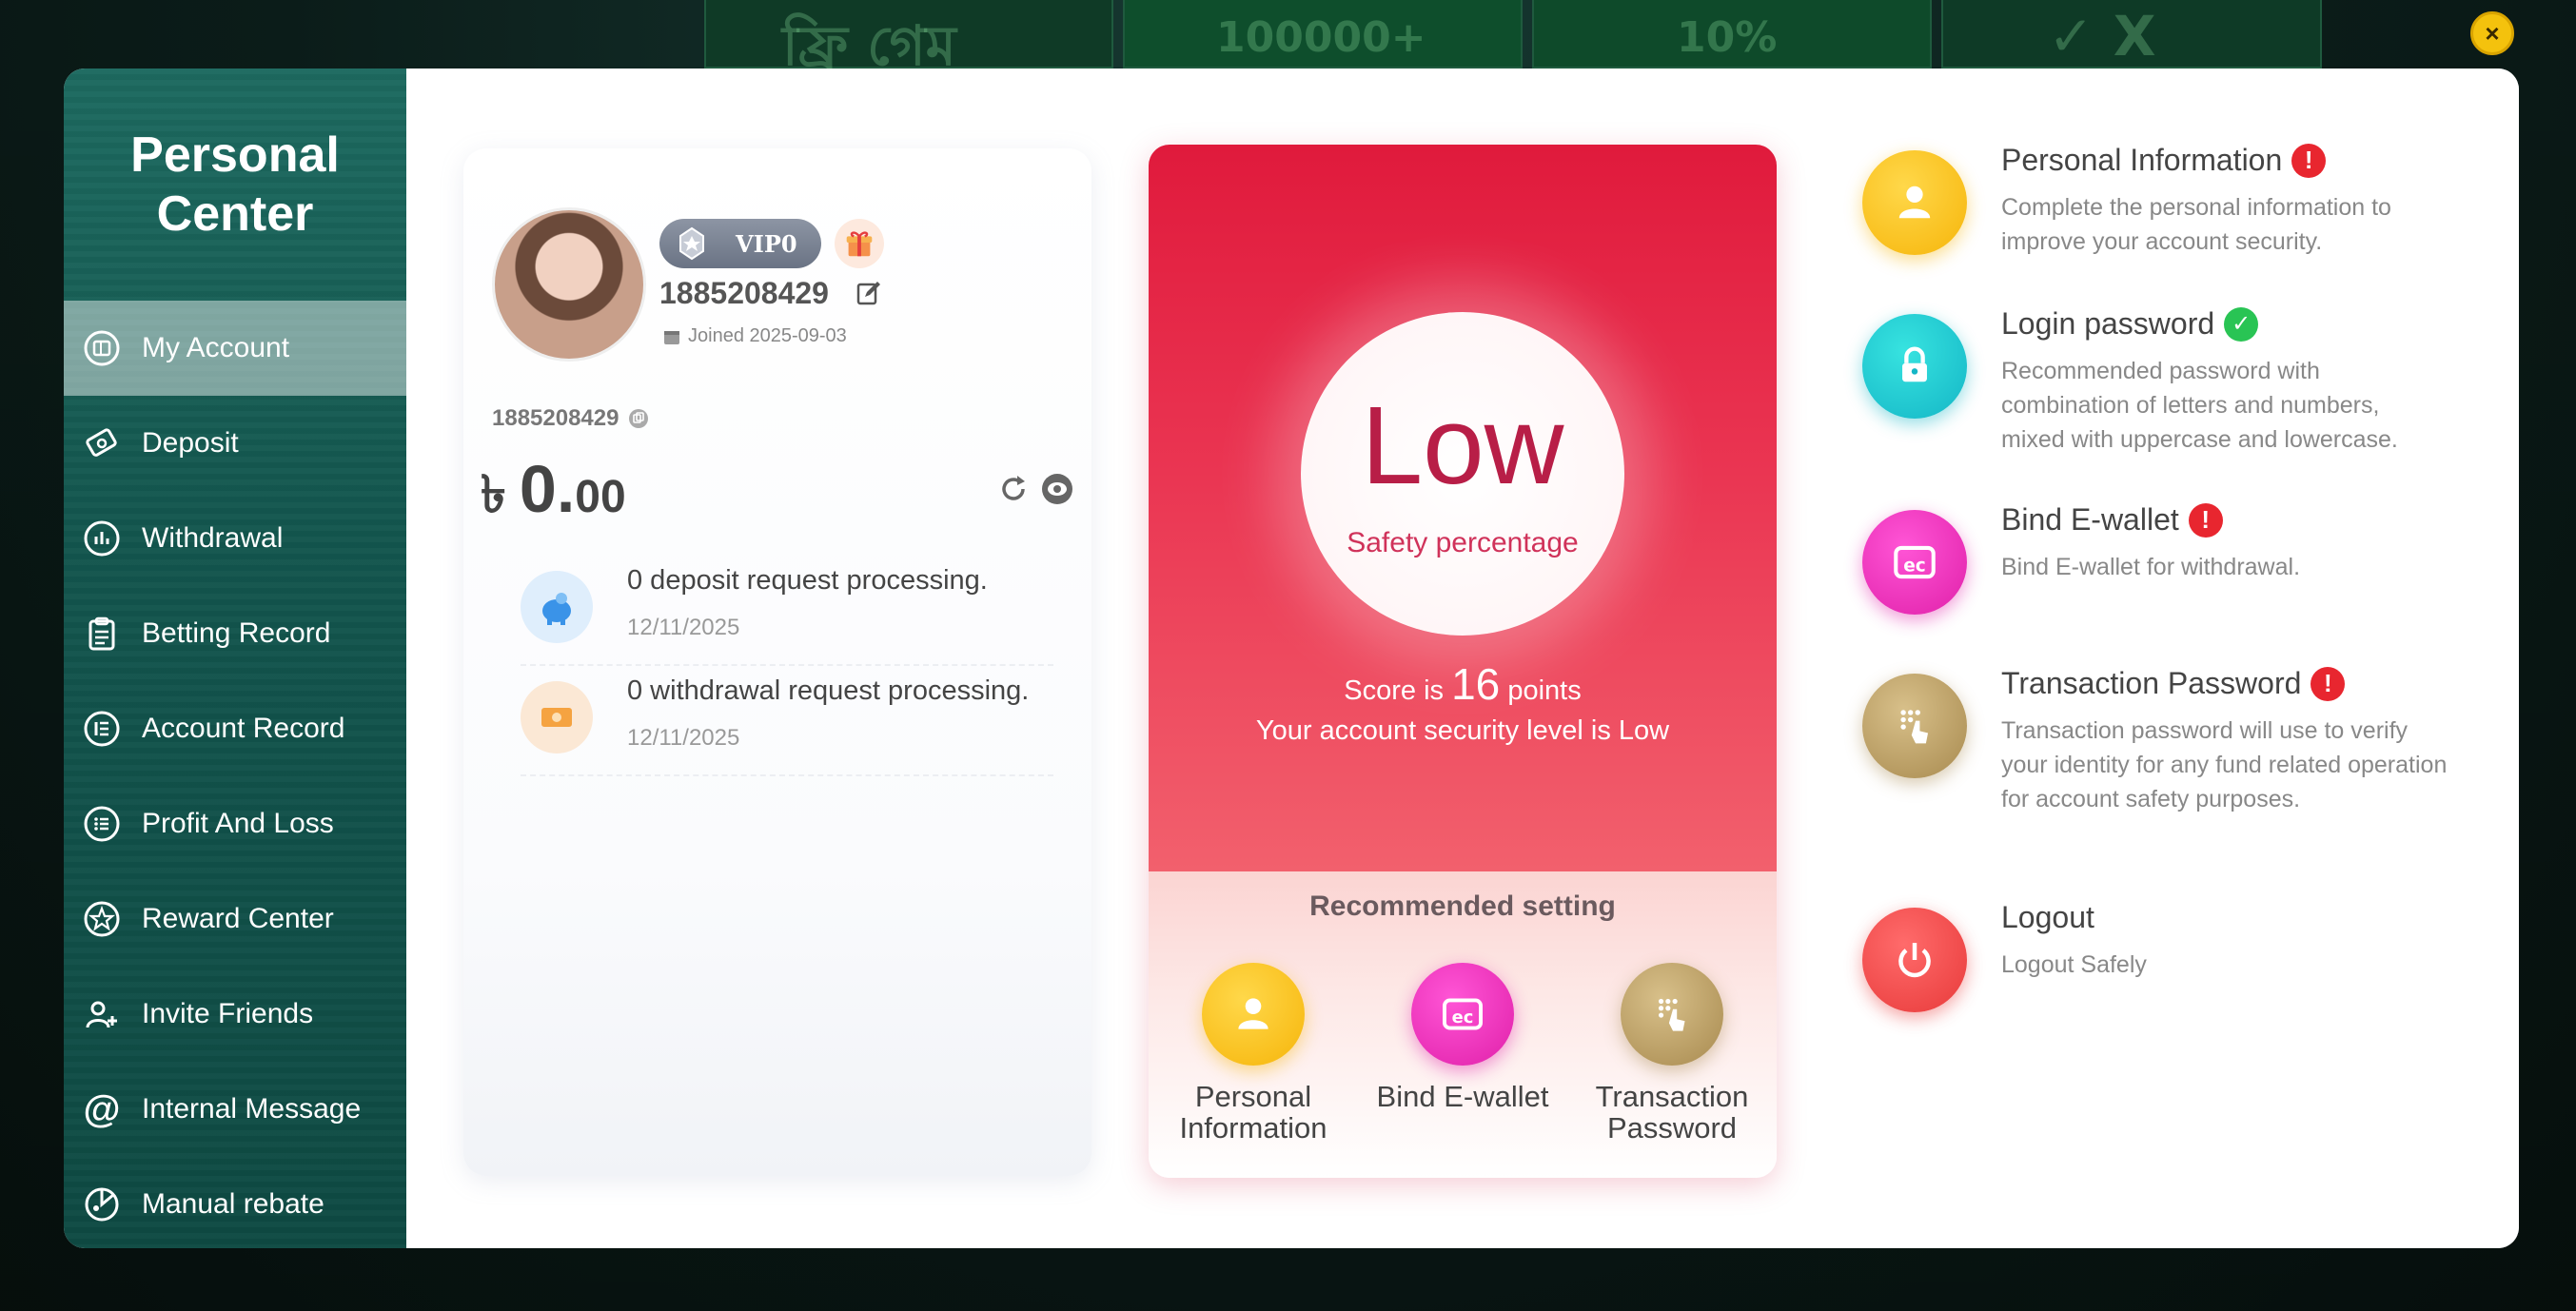  What do you see at coordinates (2090, 519) in the screenshot?
I see `setting-title-text: Bind E-wallet` at bounding box center [2090, 519].